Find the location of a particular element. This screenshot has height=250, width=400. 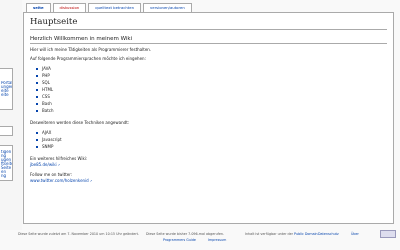

sidebar-nav-box: Portal ungen eite eite is located at coordinates (6, 89).